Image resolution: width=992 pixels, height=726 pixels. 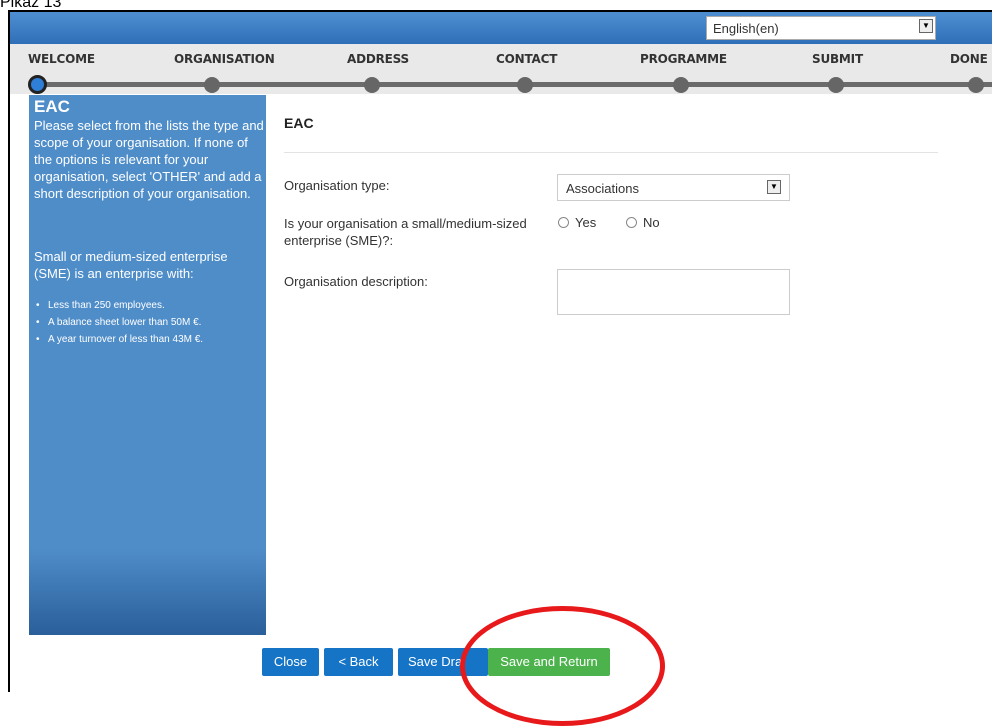 What do you see at coordinates (836, 85) in the screenshot?
I see `step-submit-dot` at bounding box center [836, 85].